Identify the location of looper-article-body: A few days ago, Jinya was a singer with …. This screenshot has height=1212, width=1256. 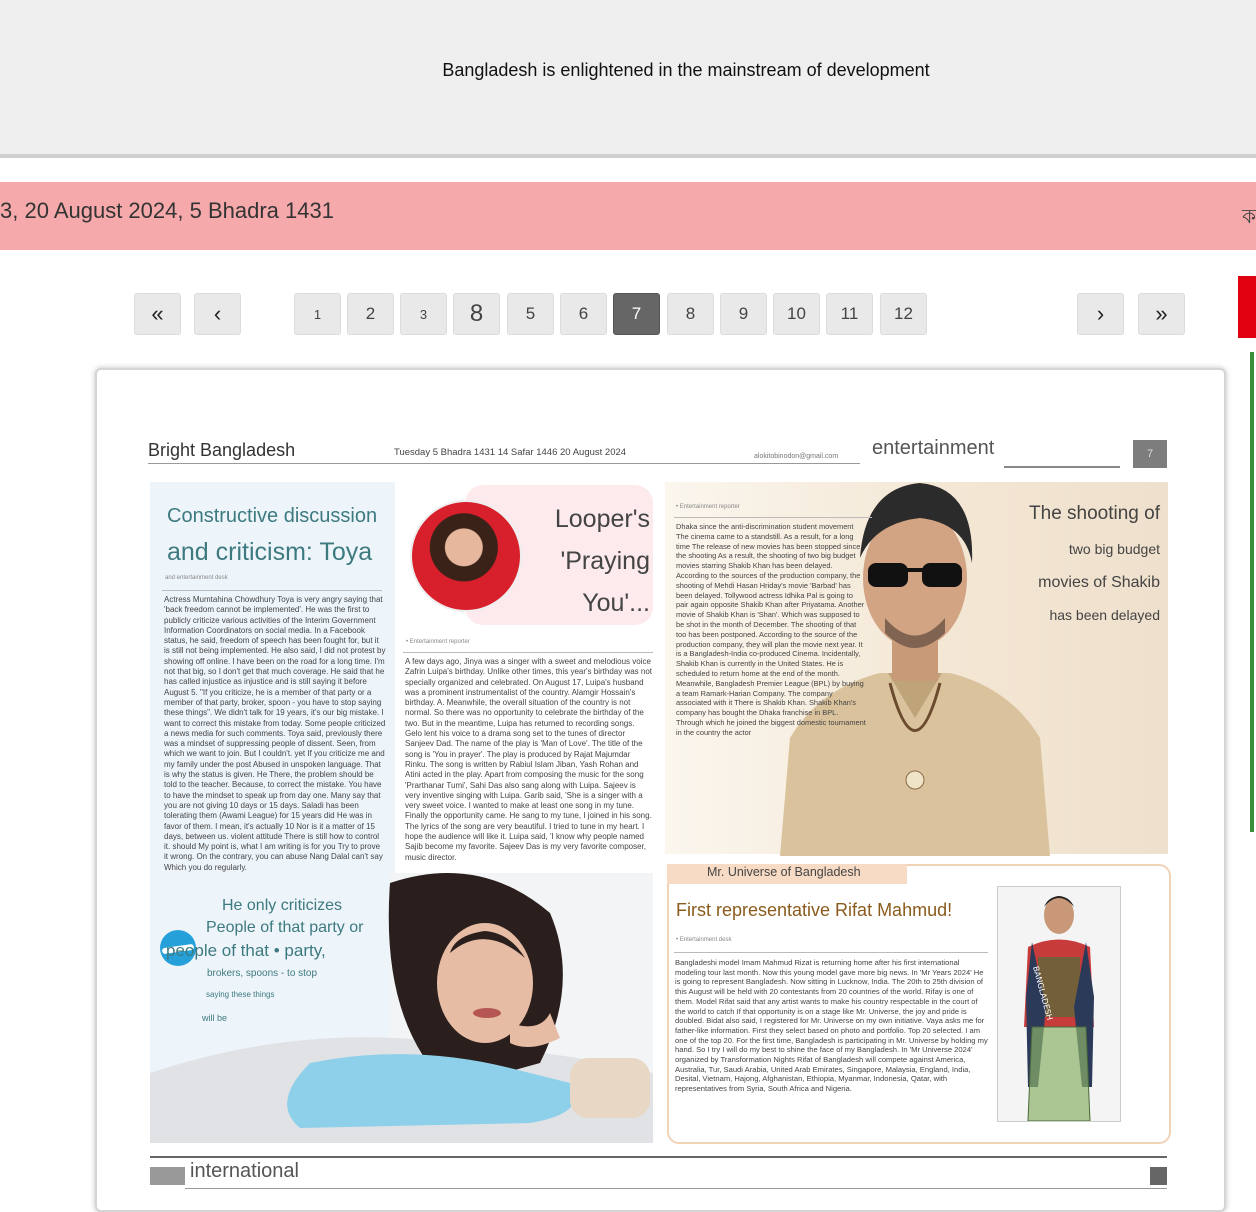
(529, 759).